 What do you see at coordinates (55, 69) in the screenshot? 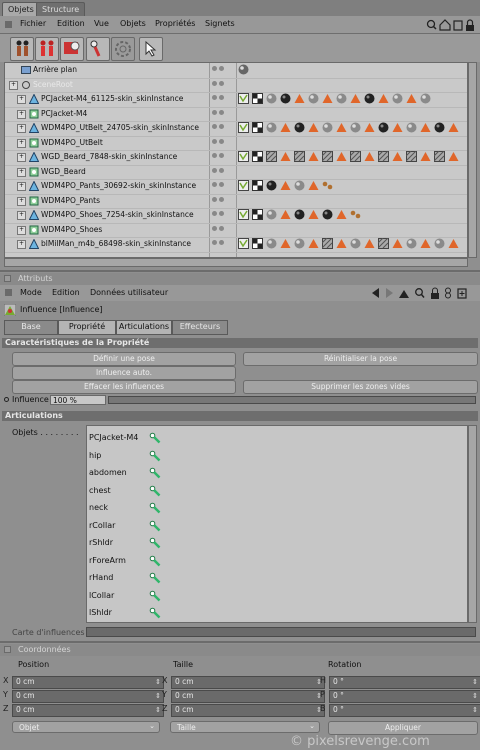
I see `tree-row-label: Arrière plan` at bounding box center [55, 69].